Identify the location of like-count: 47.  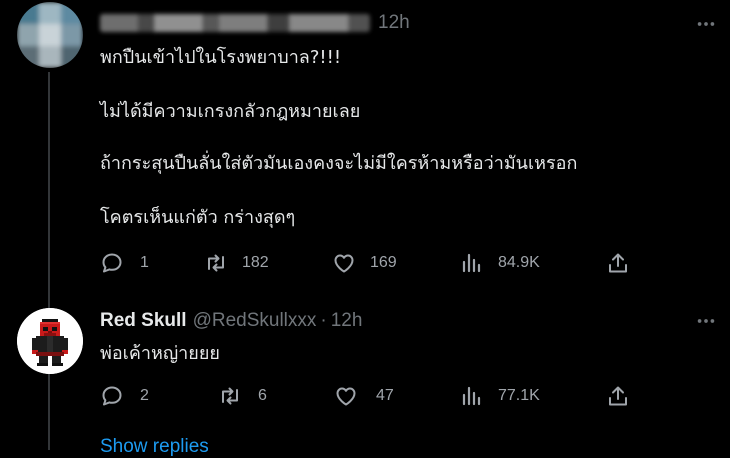
(385, 395).